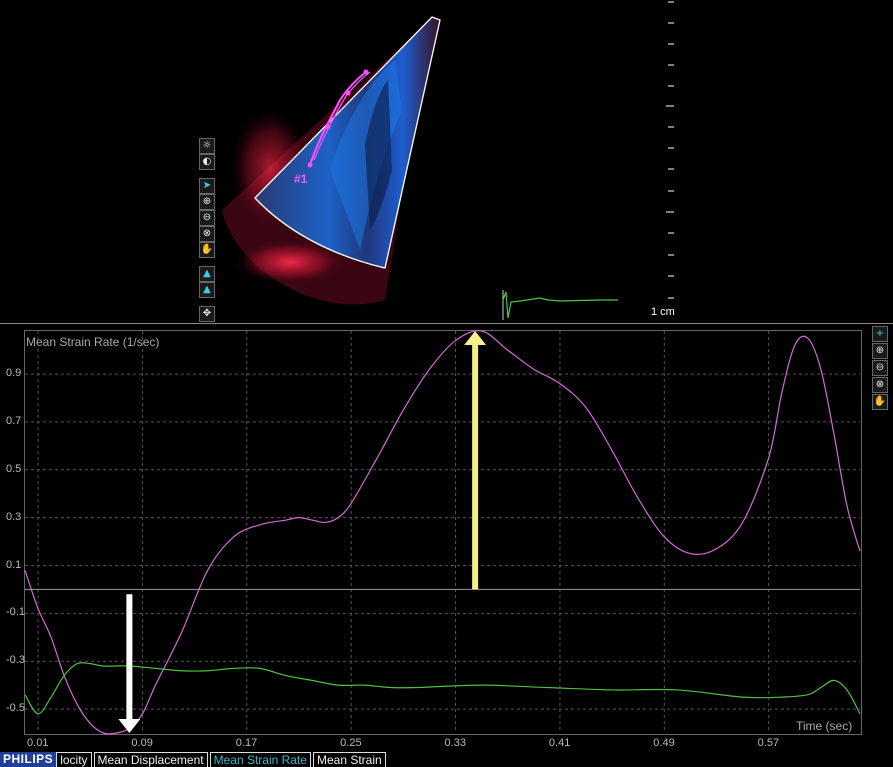 This screenshot has height=767, width=893. I want to click on tab-mean-displacement: Mean Displacement, so click(150, 759).